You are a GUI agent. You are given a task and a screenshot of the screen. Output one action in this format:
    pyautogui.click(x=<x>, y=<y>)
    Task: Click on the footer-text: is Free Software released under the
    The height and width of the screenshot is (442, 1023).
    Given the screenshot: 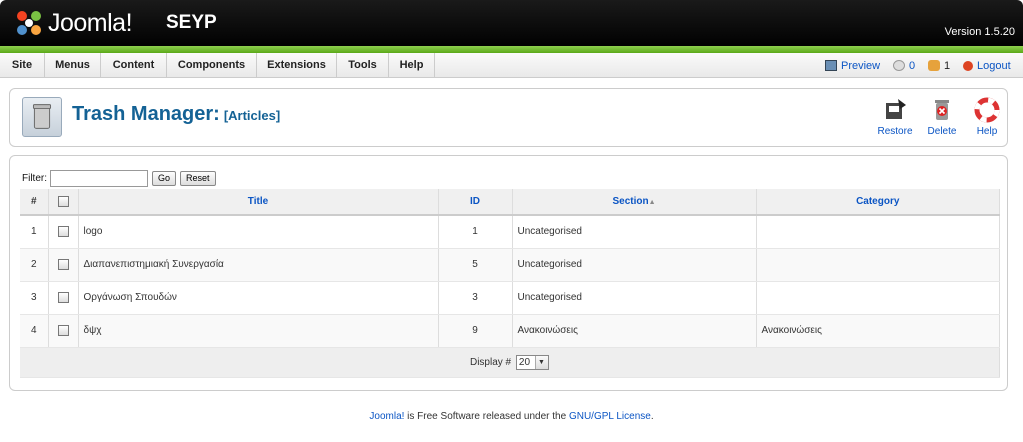 What is the action you would take?
    pyautogui.click(x=486, y=416)
    